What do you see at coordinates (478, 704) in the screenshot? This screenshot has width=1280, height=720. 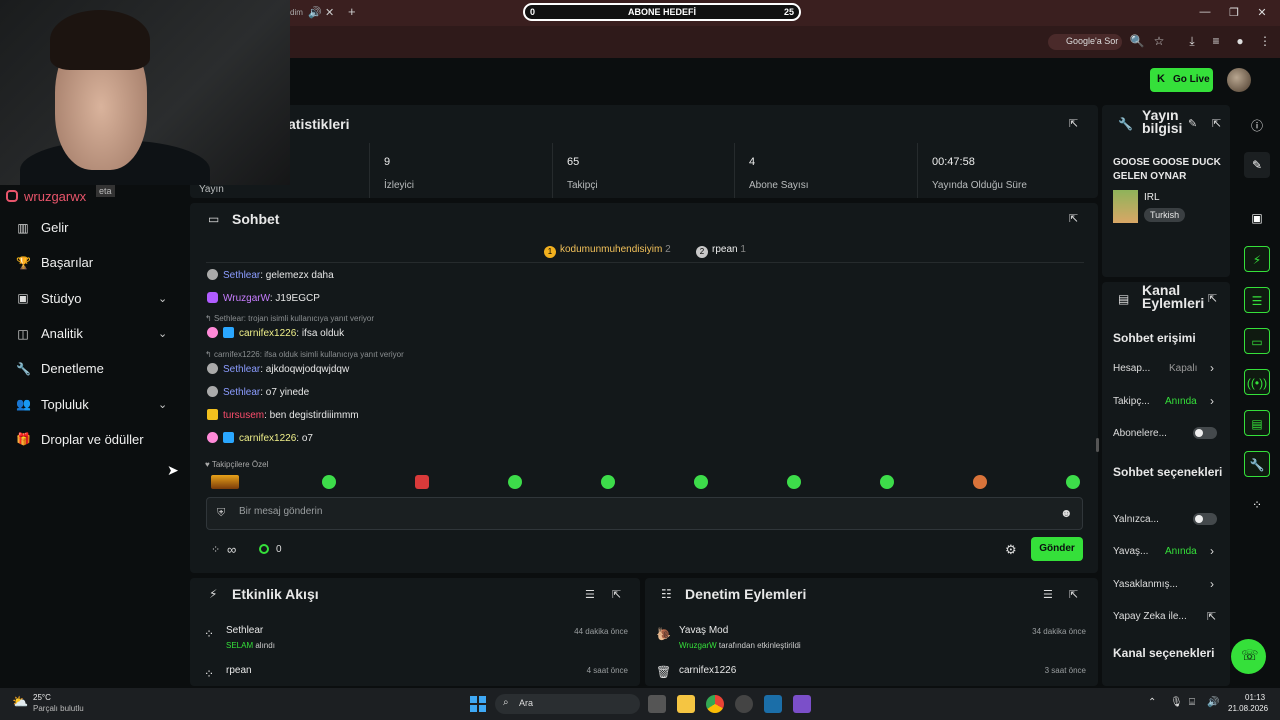 I see `windows-start-icon` at bounding box center [478, 704].